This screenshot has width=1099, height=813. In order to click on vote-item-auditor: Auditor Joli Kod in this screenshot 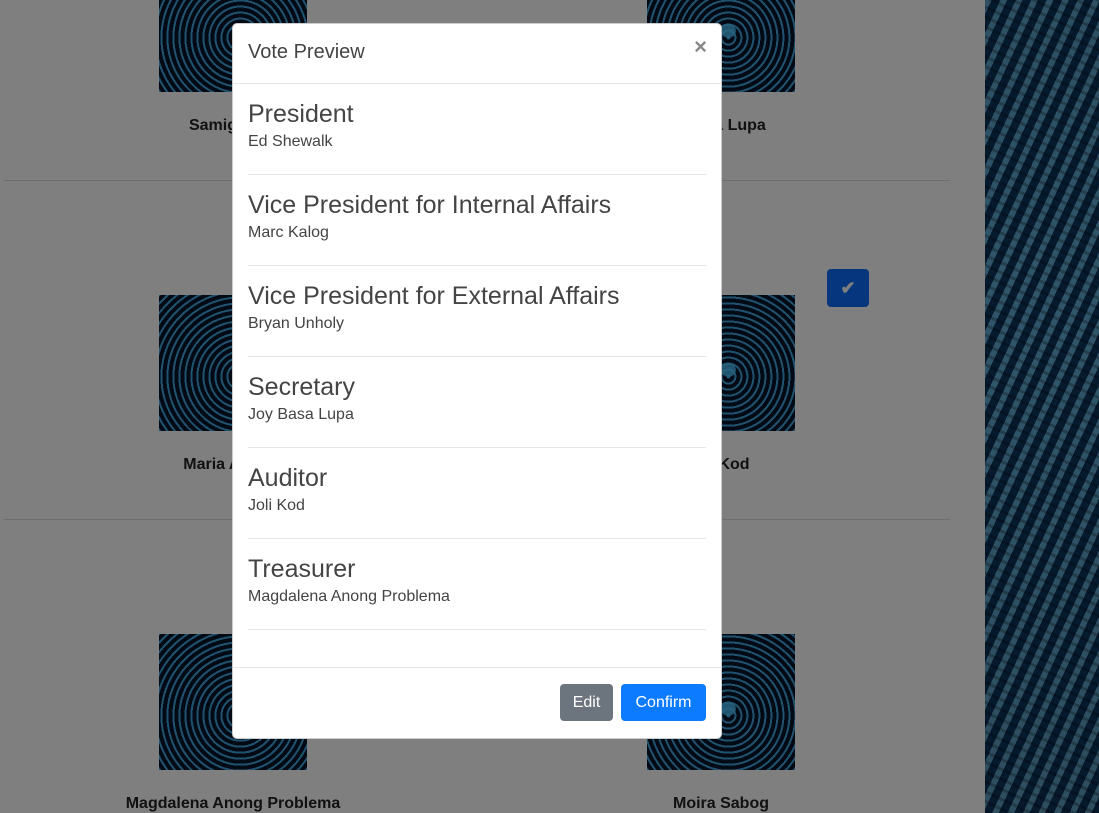, I will do `click(477, 493)`.